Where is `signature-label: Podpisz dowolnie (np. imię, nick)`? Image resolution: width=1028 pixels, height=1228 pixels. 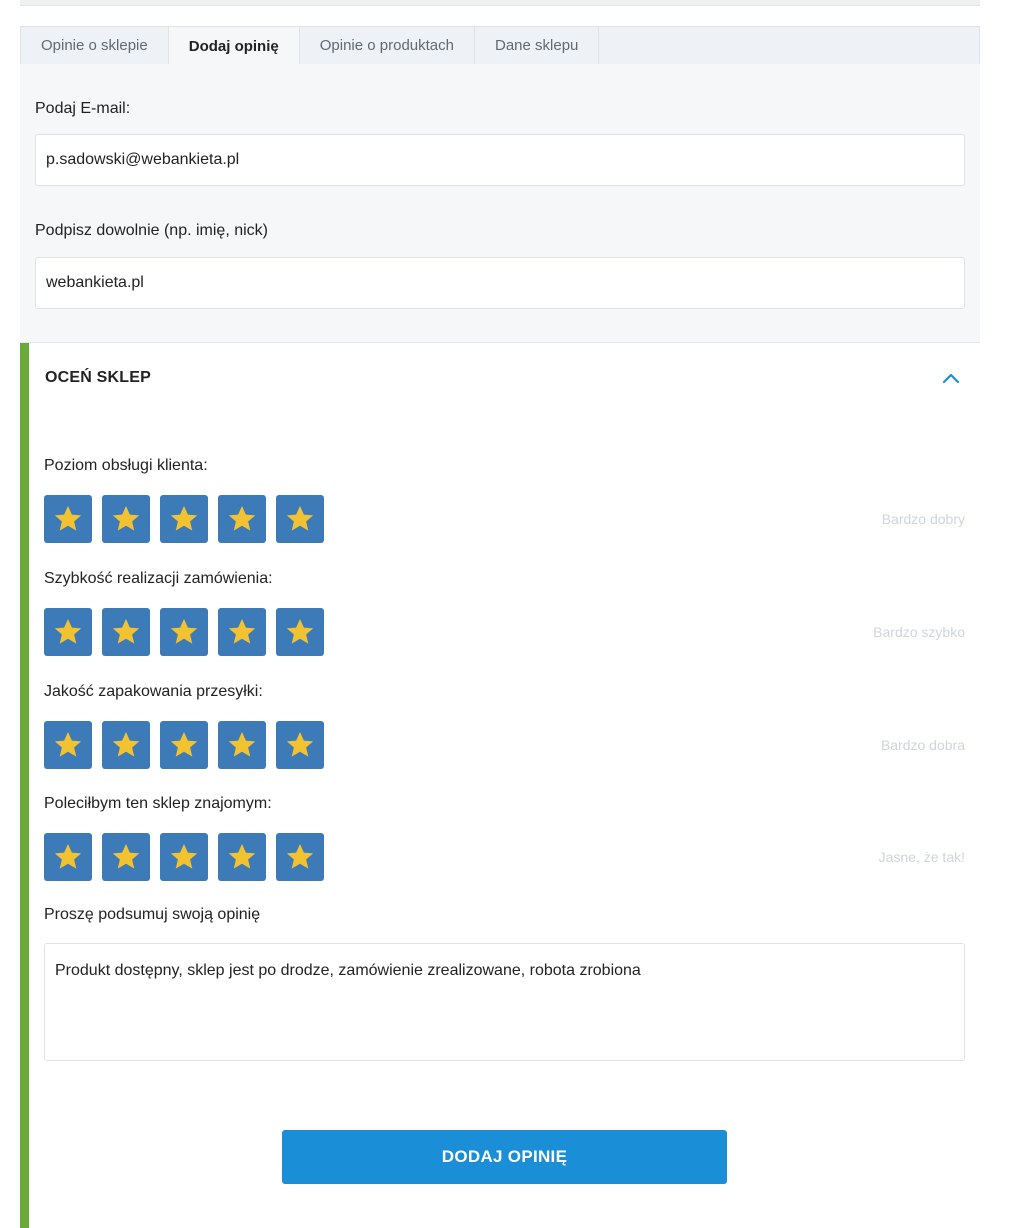
signature-label: Podpisz dowolnie (np. imię, nick) is located at coordinates (151, 230).